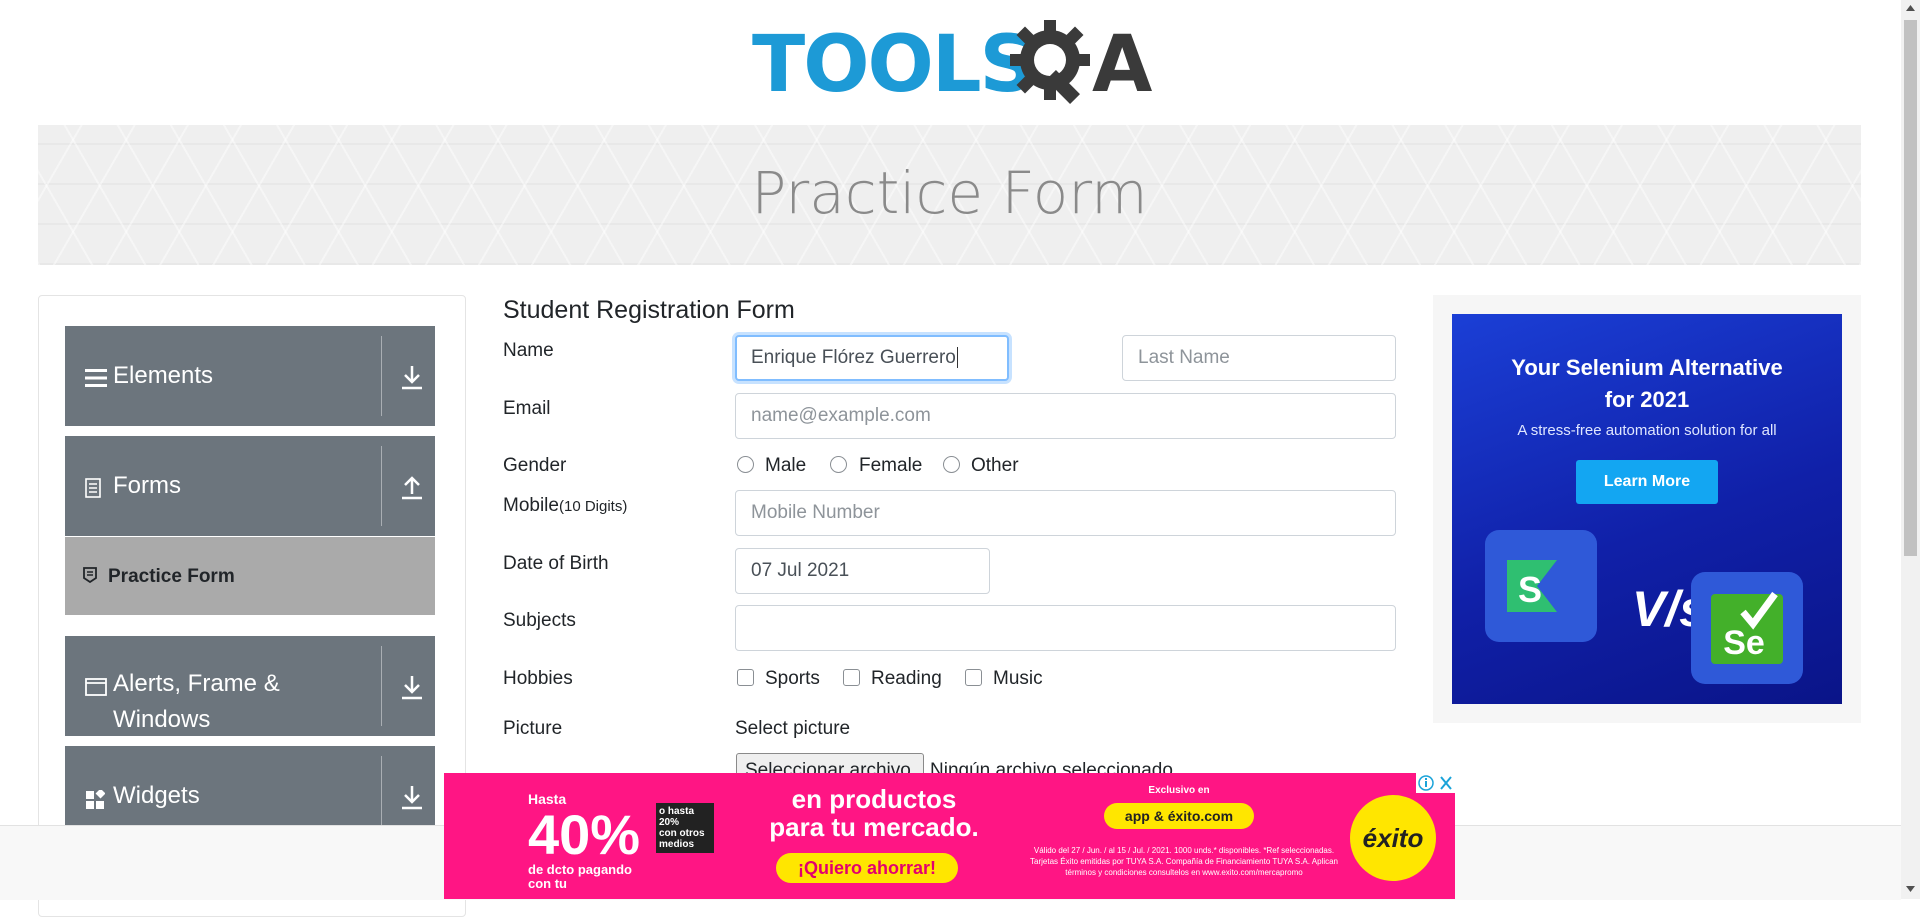 Image resolution: width=1920 pixels, height=917 pixels. What do you see at coordinates (862, 571) in the screenshot?
I see `date-of-birth-input: 07 Jul 2021` at bounding box center [862, 571].